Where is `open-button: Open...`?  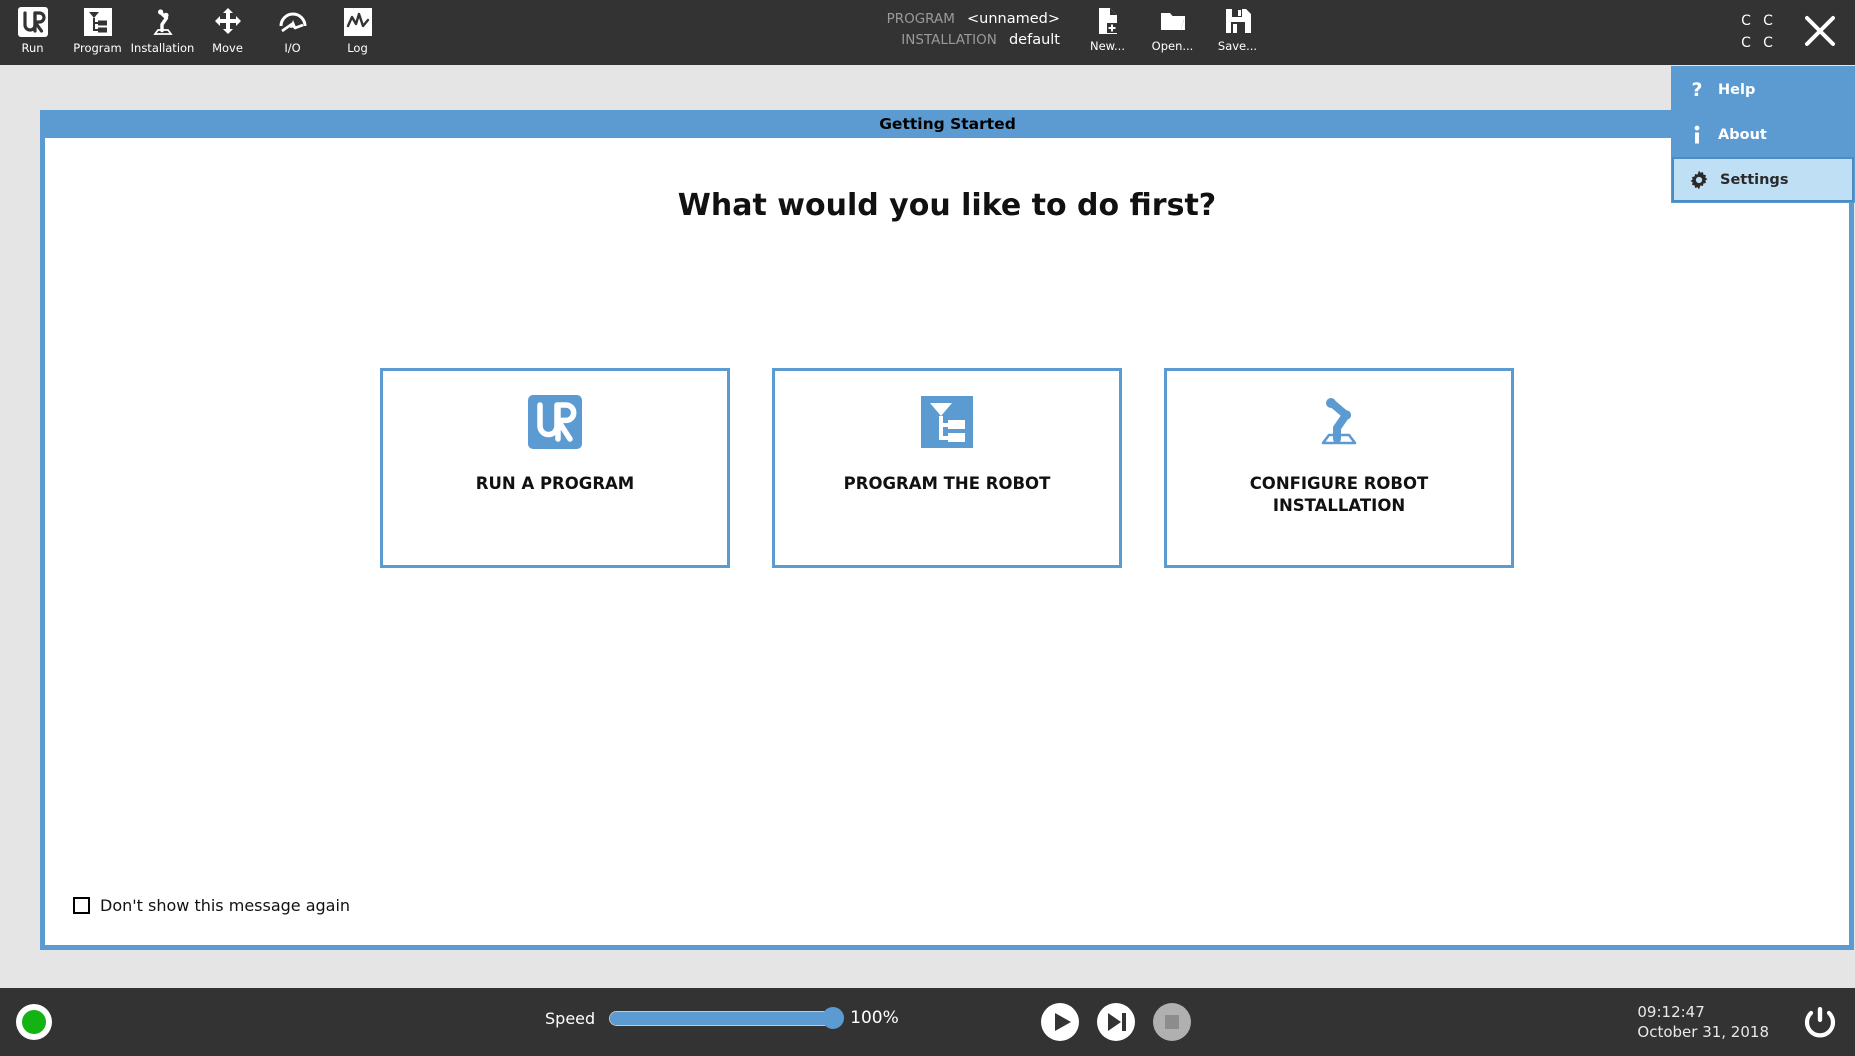 open-button: Open... is located at coordinates (1172, 32).